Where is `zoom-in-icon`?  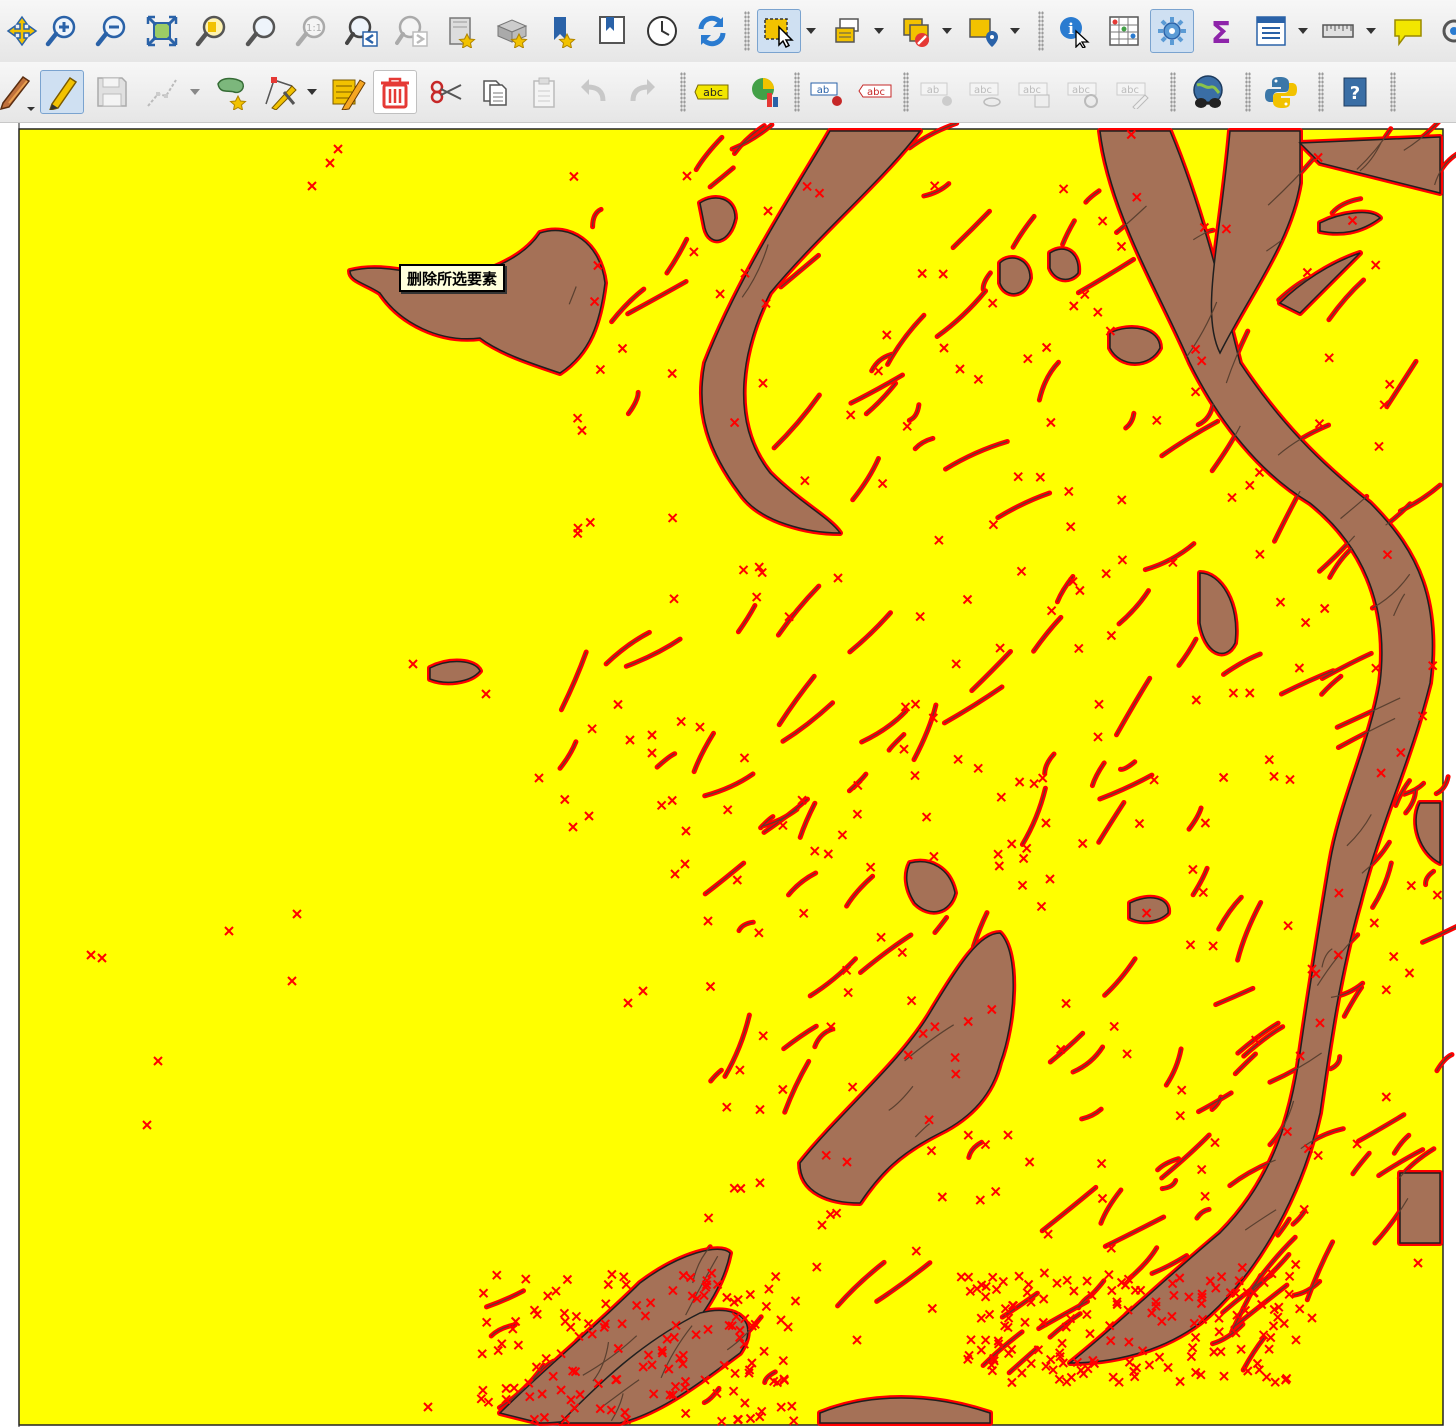 zoom-in-icon is located at coordinates (62, 31).